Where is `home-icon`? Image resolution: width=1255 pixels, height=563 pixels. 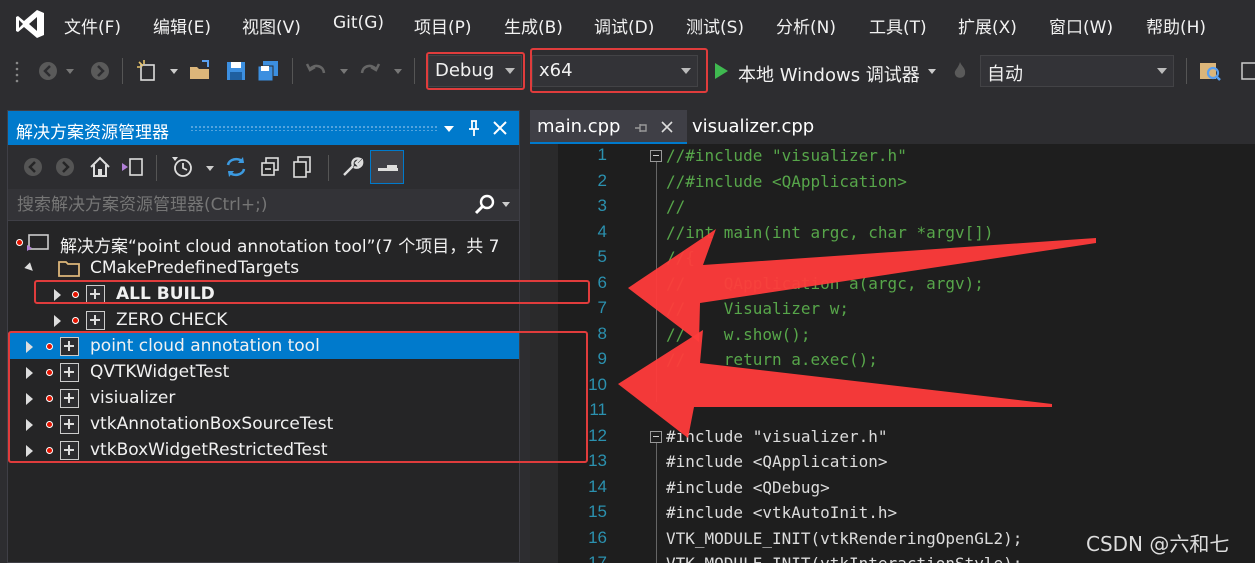 home-icon is located at coordinates (100, 167).